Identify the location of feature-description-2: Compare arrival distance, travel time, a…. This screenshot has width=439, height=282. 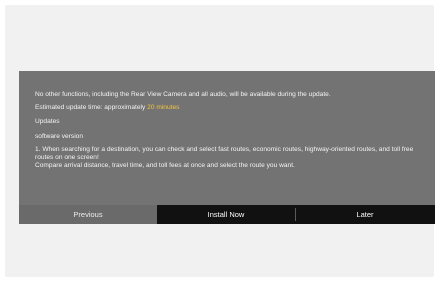
(165, 166).